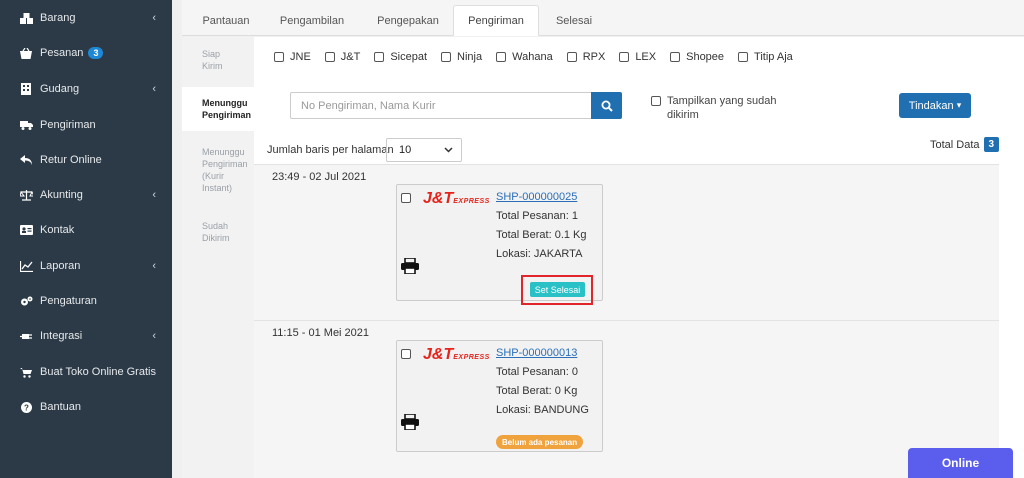 The image size is (1024, 478). I want to click on courier-filter-shopee: Shopee, so click(697, 57).